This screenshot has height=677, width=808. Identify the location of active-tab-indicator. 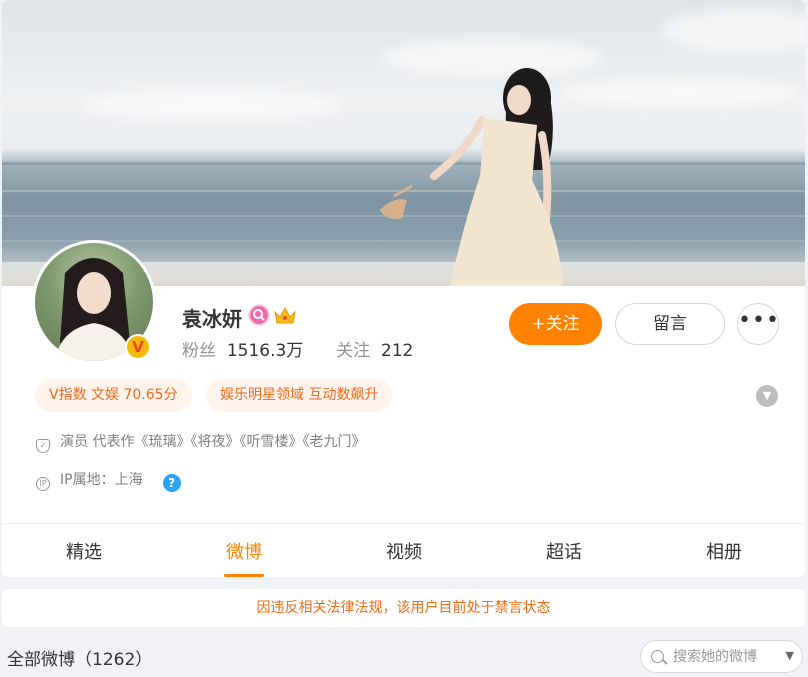
(244, 575).